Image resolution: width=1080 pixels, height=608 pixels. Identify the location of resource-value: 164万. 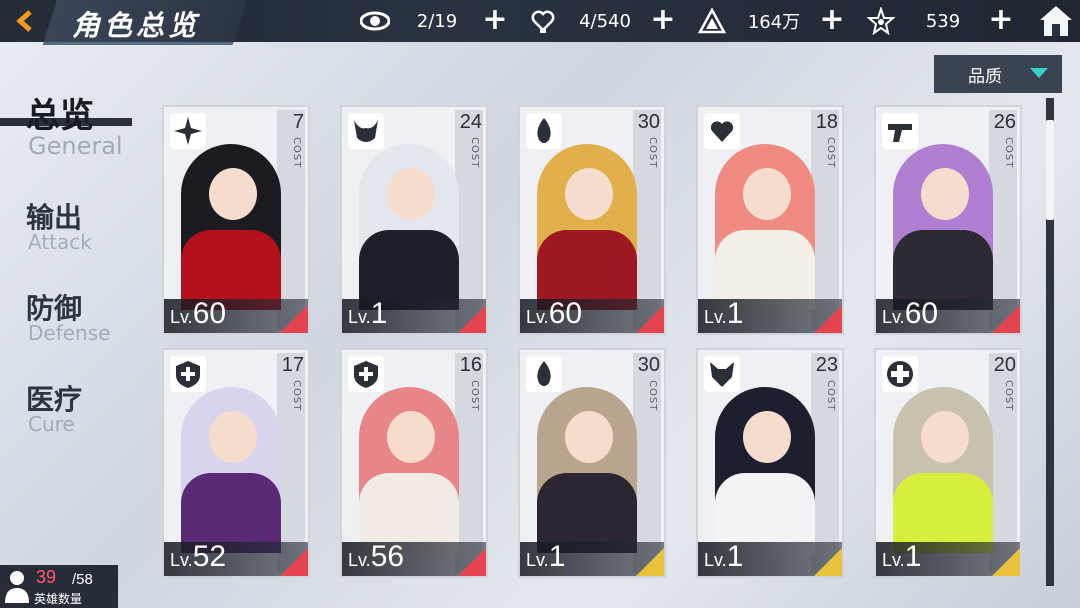
(774, 22).